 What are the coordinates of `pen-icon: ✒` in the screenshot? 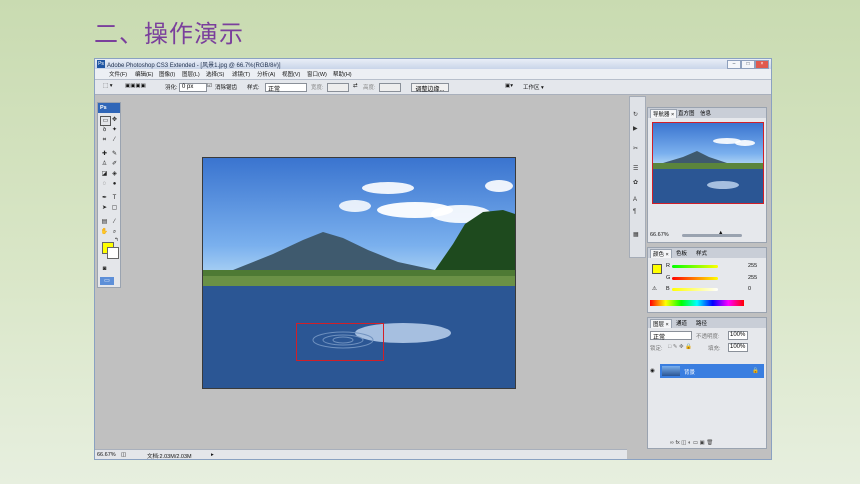 It's located at (104, 198).